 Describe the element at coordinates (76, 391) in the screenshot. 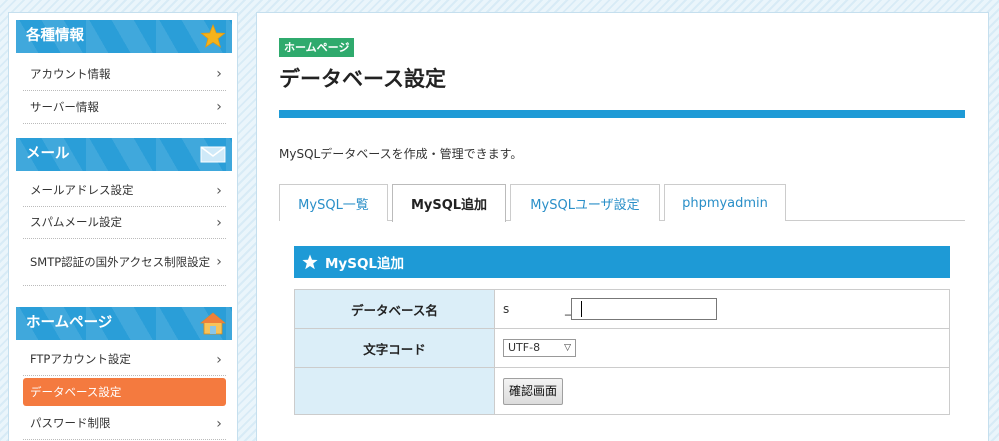

I see `sidebar-item-label: データベース設定` at that location.